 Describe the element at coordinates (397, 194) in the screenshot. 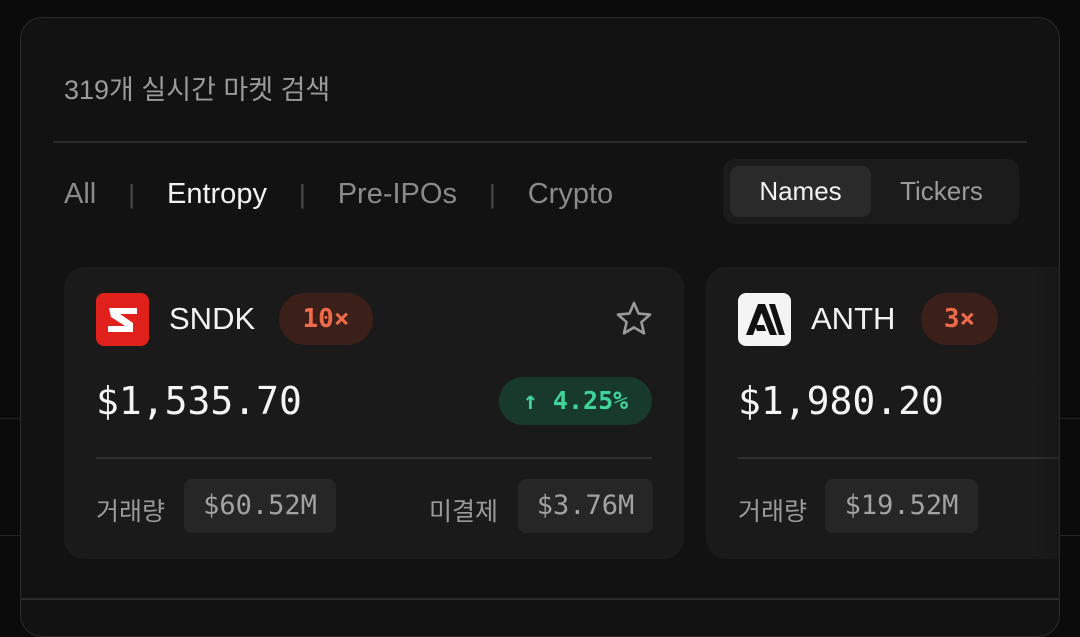

I see `filter-pre-ipos: Pre-IPOs` at that location.